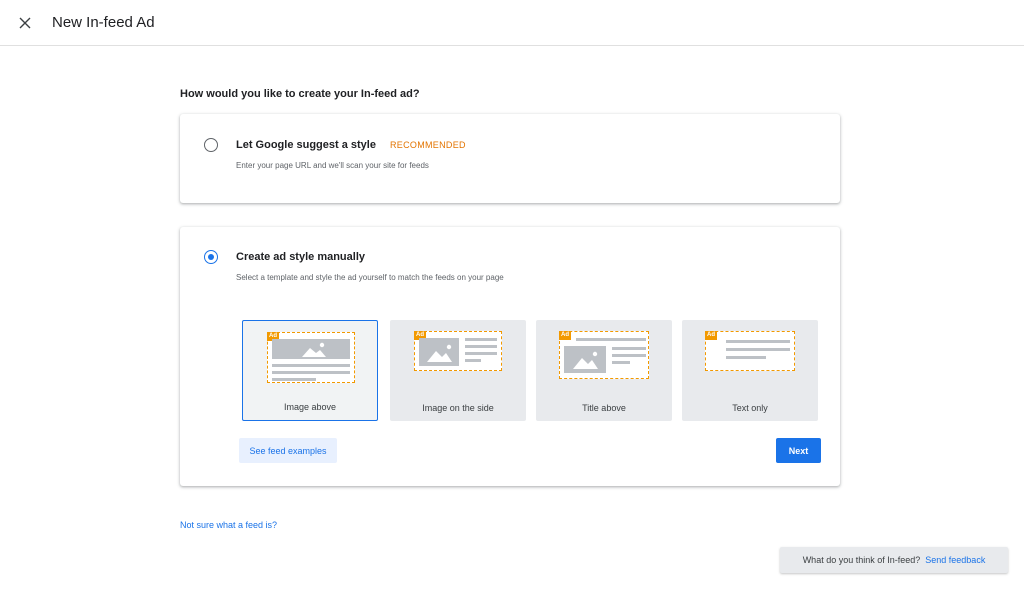 The height and width of the screenshot is (589, 1024). Describe the element at coordinates (512, 23) in the screenshot. I see `header-bar: New In-feed Ad` at that location.